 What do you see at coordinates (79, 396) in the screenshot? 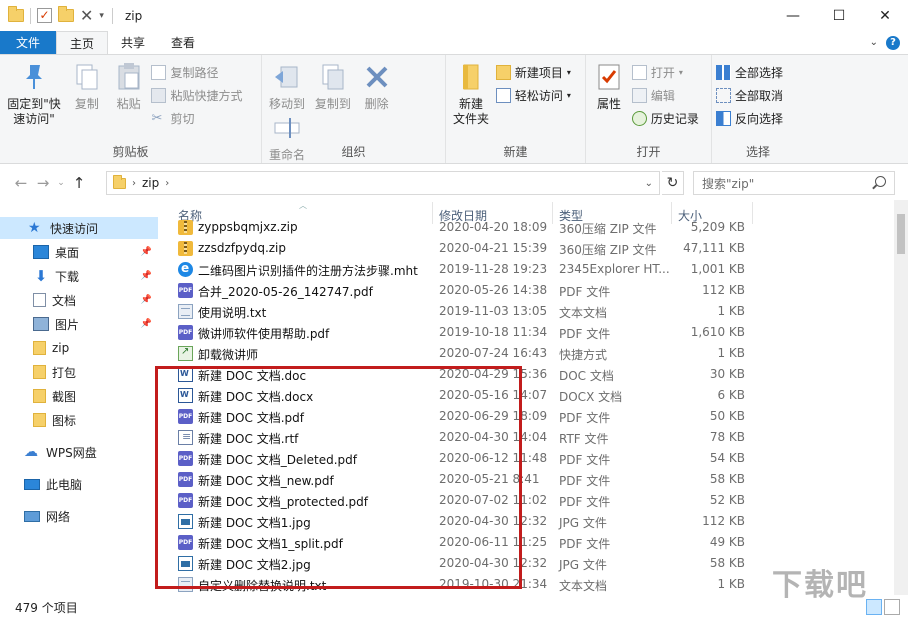
I see `nav-item-screenshots: 截图` at bounding box center [79, 396].